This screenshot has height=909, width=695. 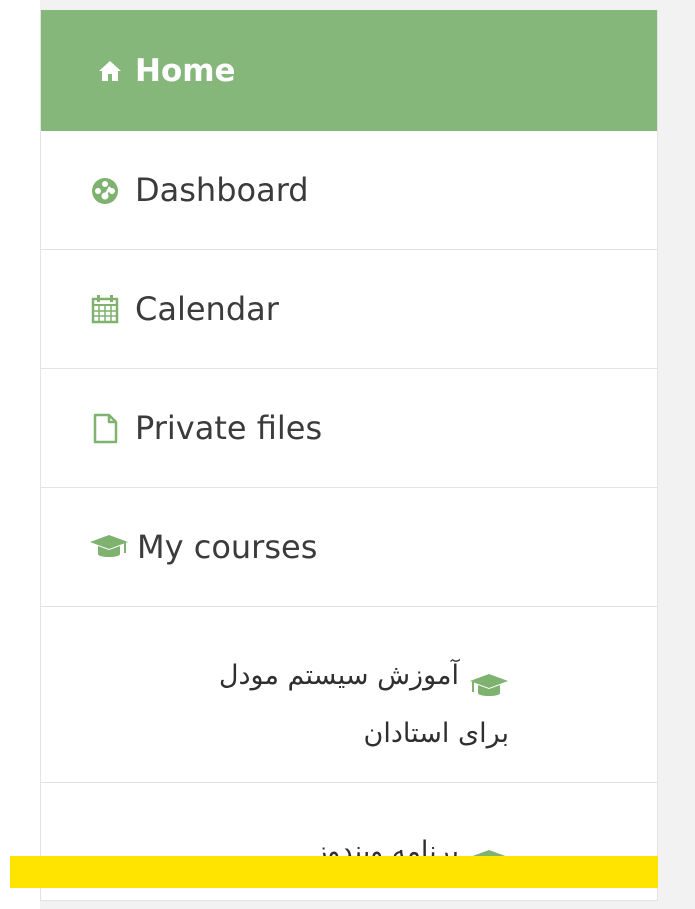 I want to click on nav-item-dashboard: Dashboard, so click(x=349, y=190).